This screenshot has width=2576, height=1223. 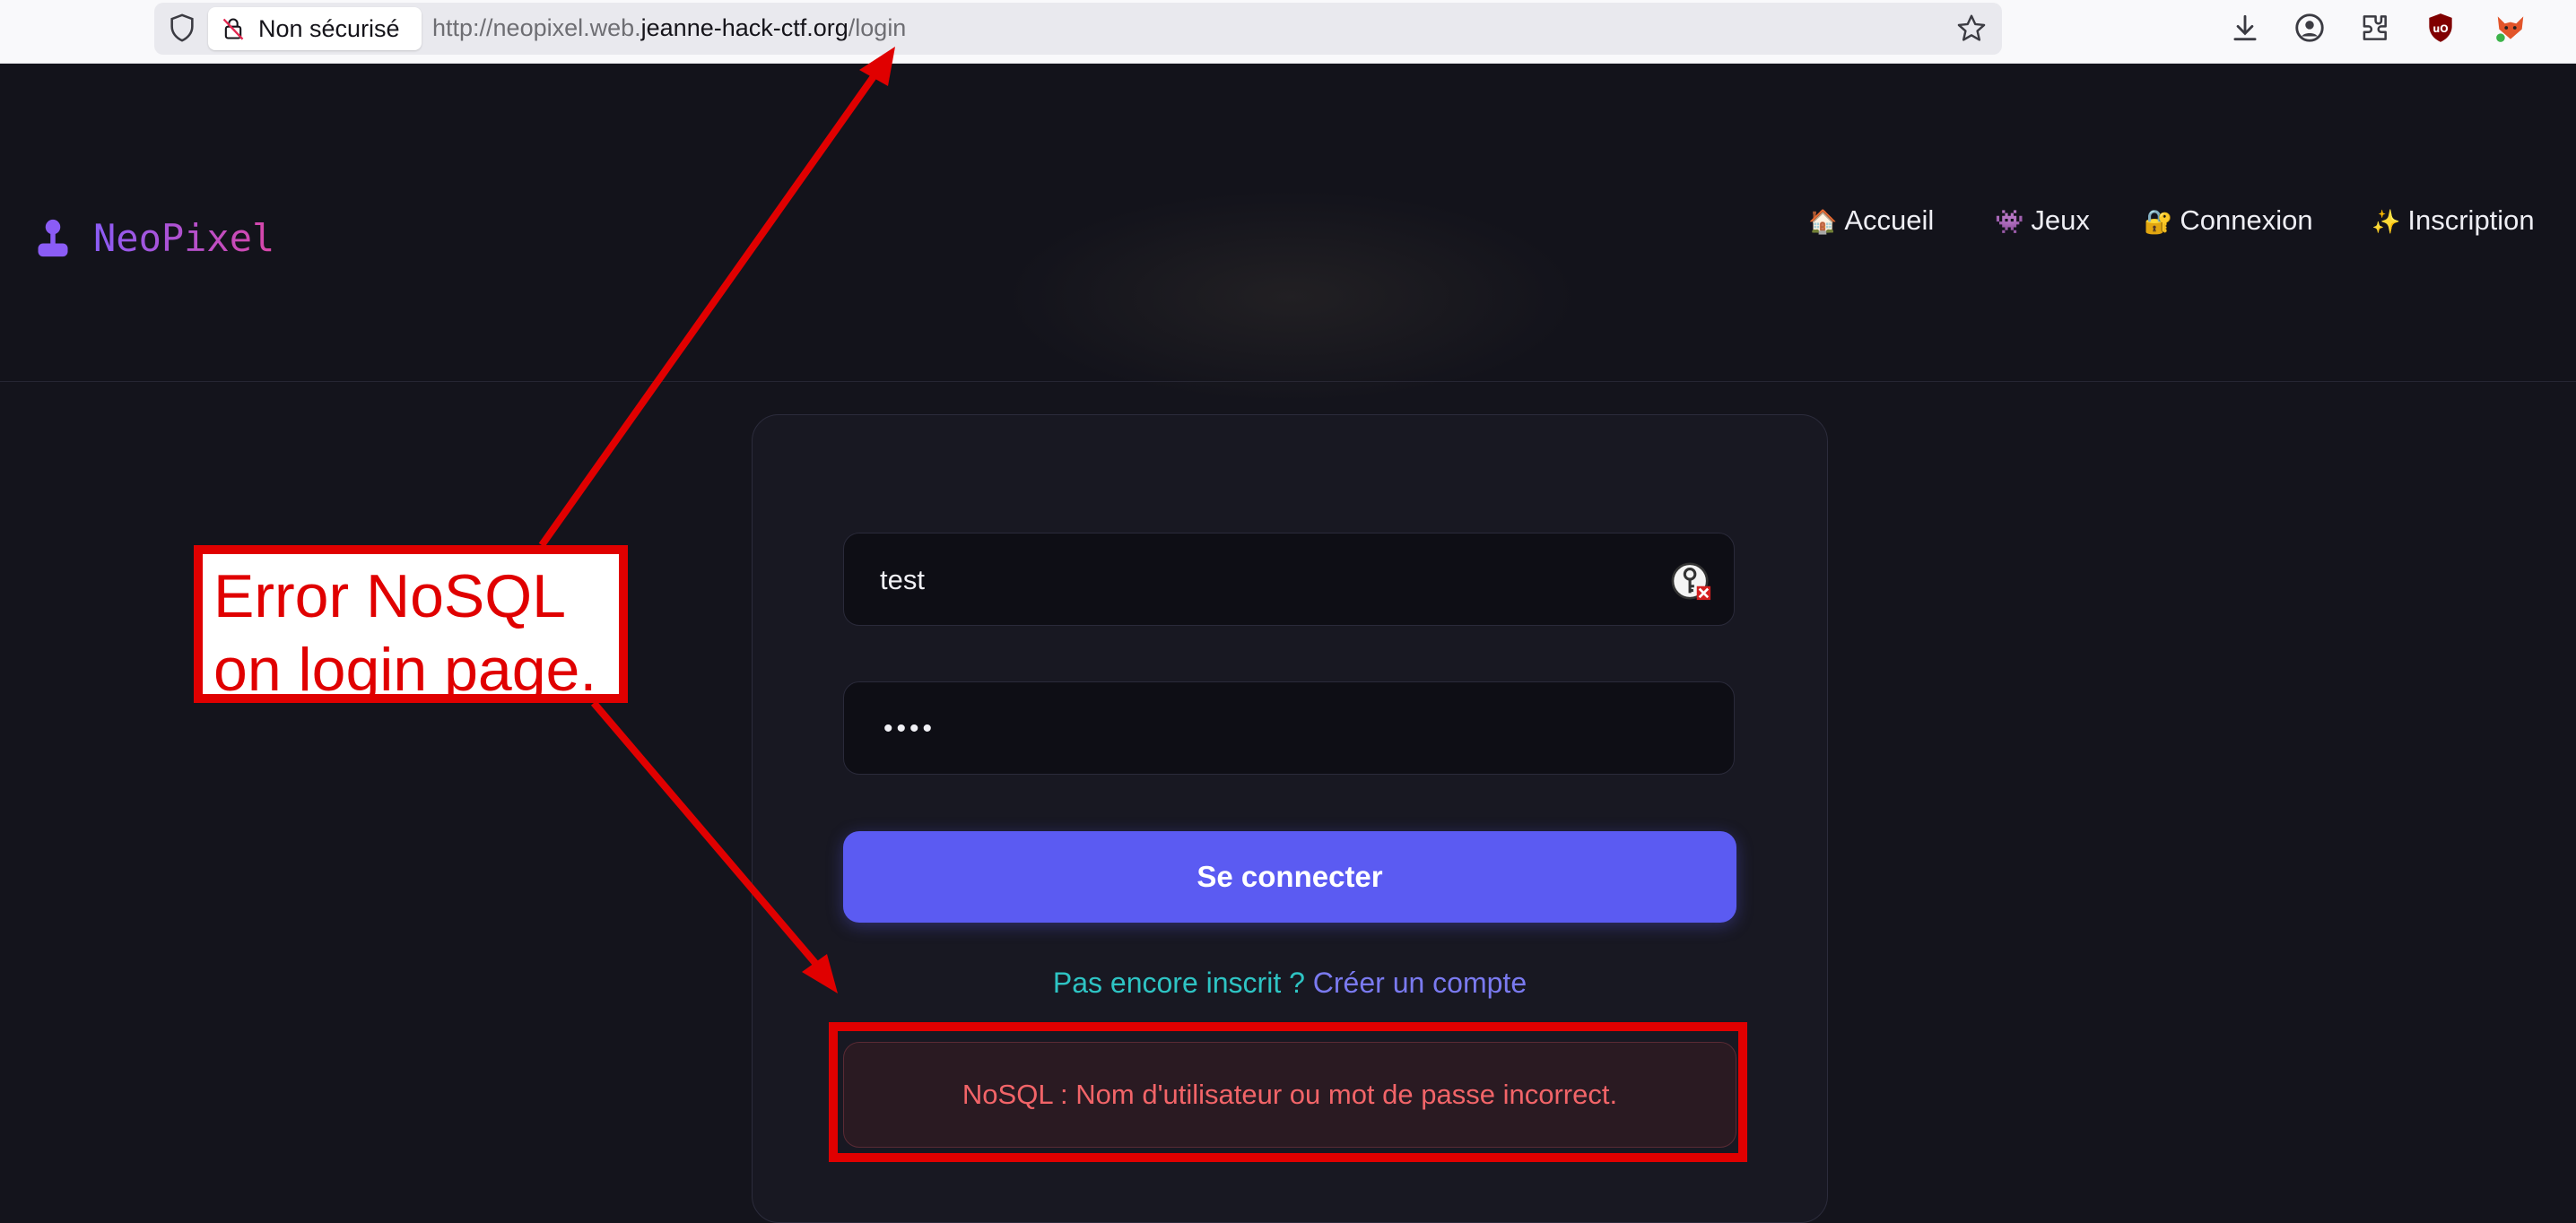 What do you see at coordinates (2245, 28) in the screenshot?
I see `downloads-icon` at bounding box center [2245, 28].